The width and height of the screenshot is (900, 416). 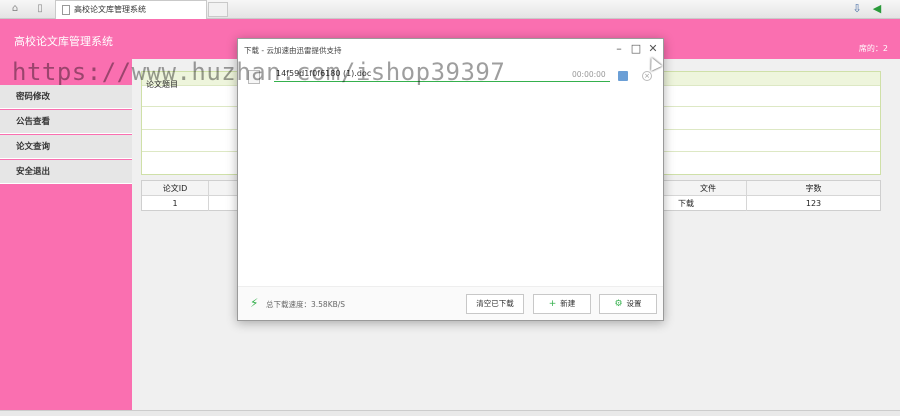 What do you see at coordinates (110, 9) in the screenshot?
I see `browser-tab-title: 高校论文库管理系统` at bounding box center [110, 9].